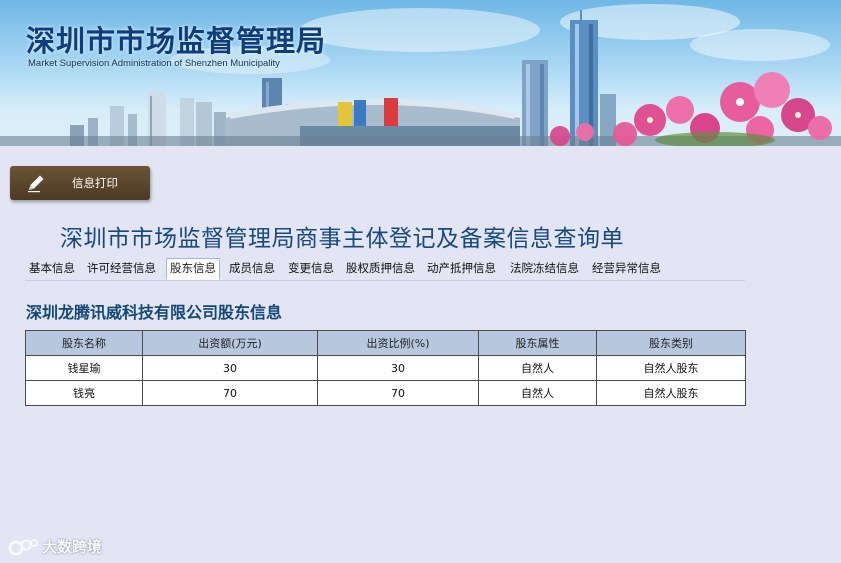 The image size is (841, 563). I want to click on tab-license-info: 许可经营信息, so click(121, 268).